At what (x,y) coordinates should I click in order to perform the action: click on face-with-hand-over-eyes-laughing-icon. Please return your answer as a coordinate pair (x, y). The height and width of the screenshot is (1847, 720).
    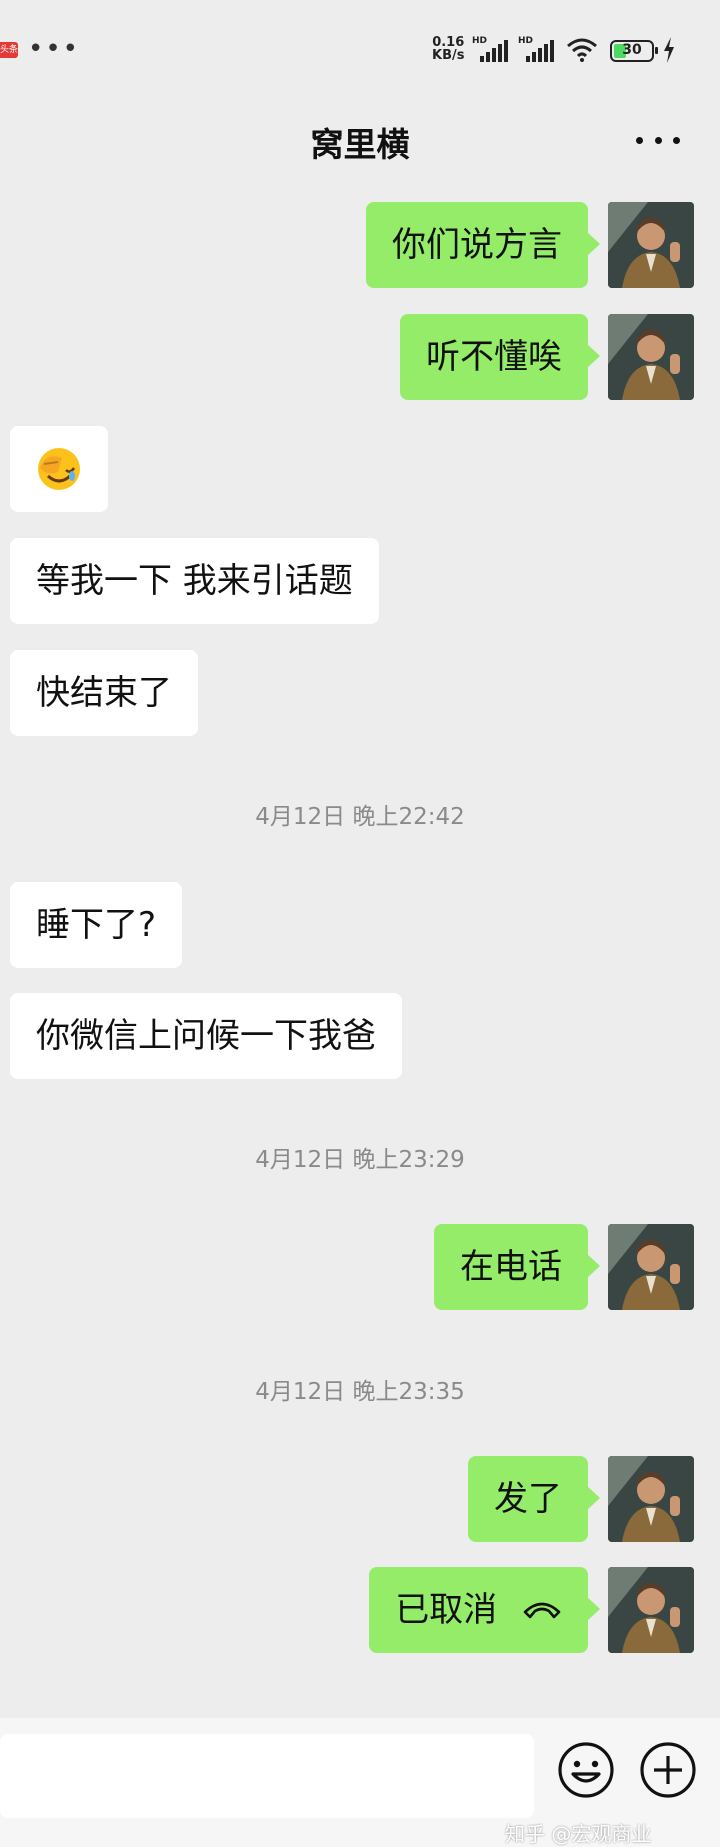
    Looking at the image, I should click on (59, 469).